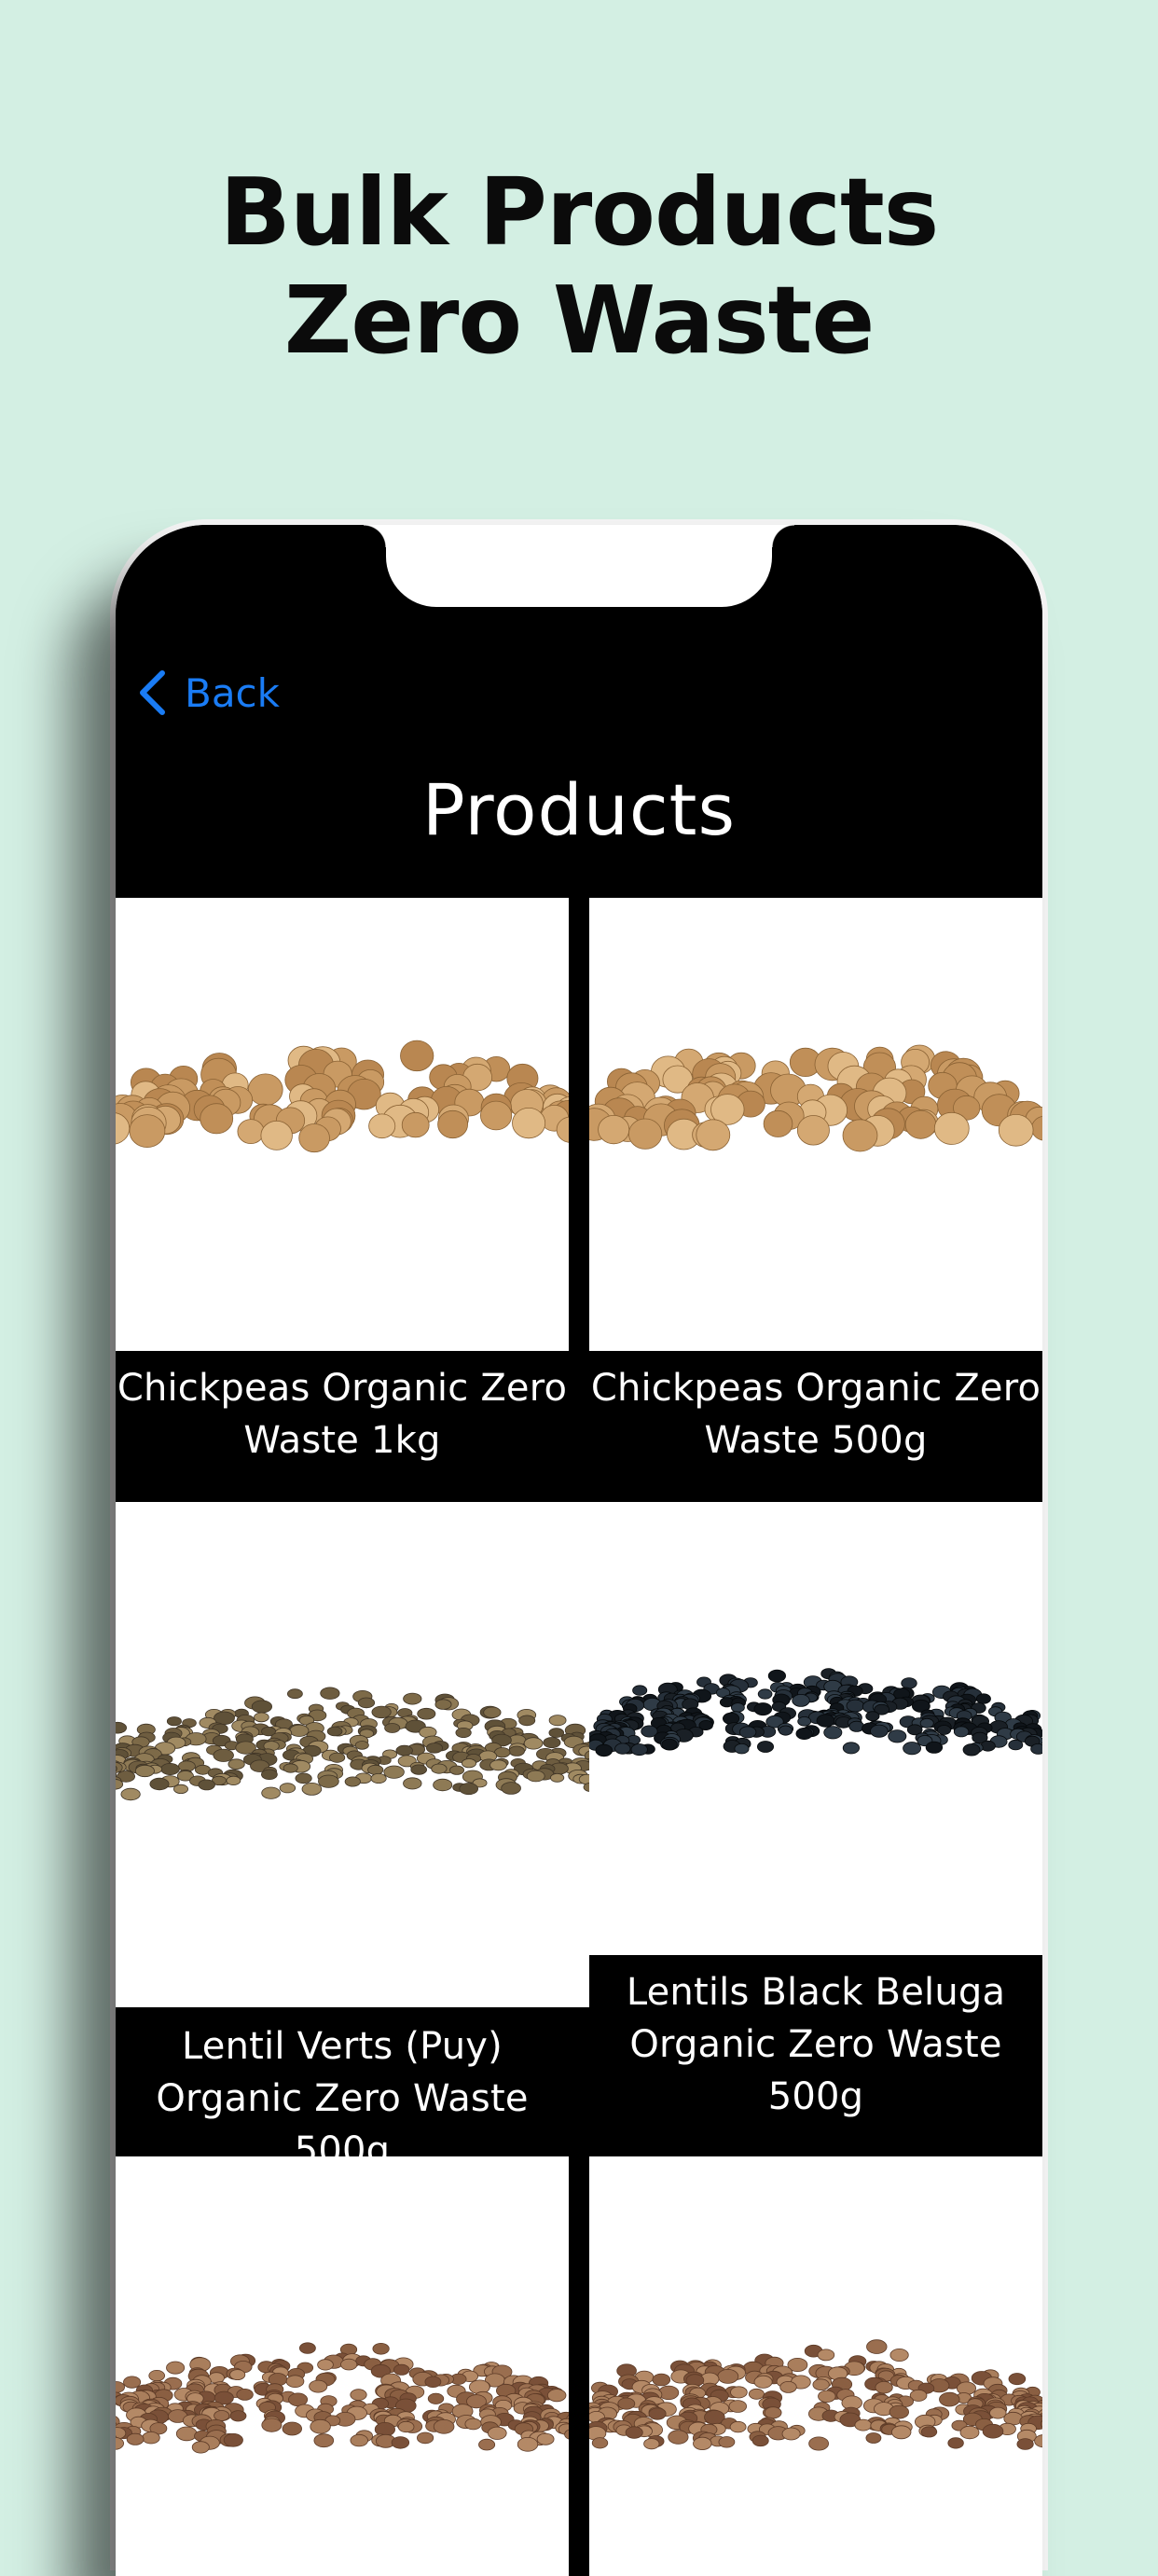 The height and width of the screenshot is (2576, 1158). What do you see at coordinates (579, 809) in the screenshot?
I see `page-title: Products` at bounding box center [579, 809].